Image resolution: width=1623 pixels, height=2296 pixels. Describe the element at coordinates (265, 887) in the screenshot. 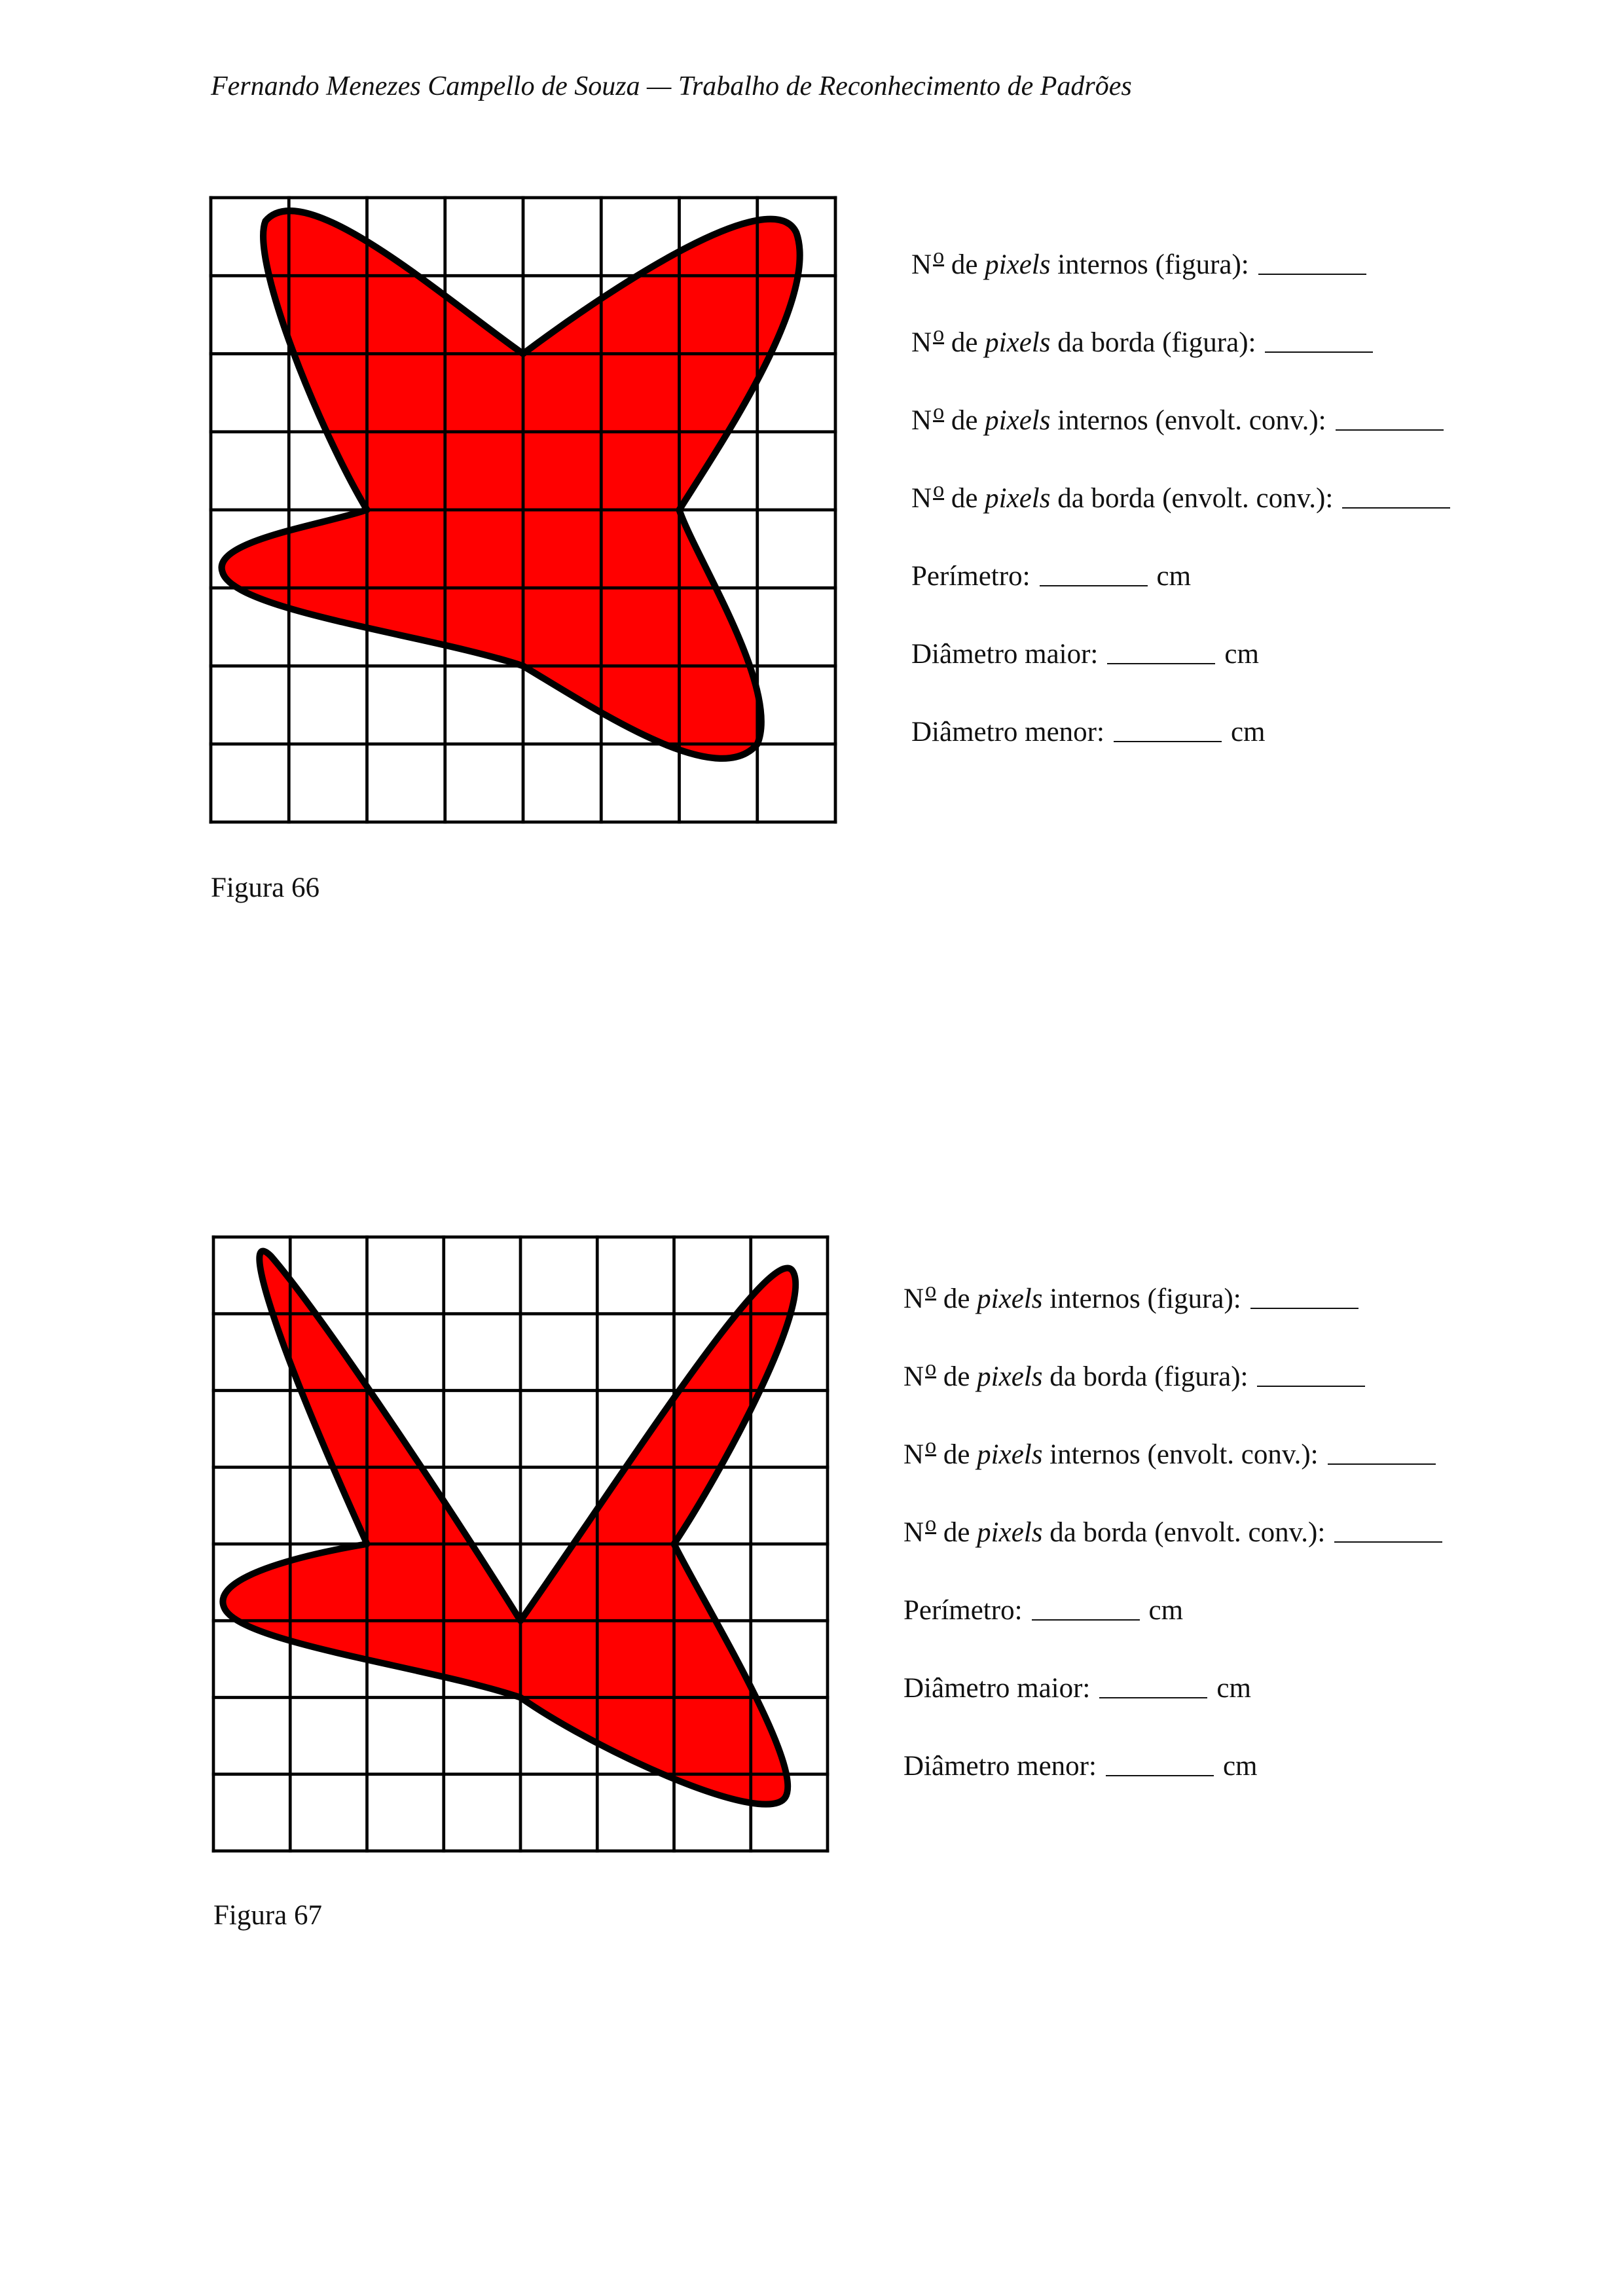

I see `figure-66-caption: Figura 66` at that location.